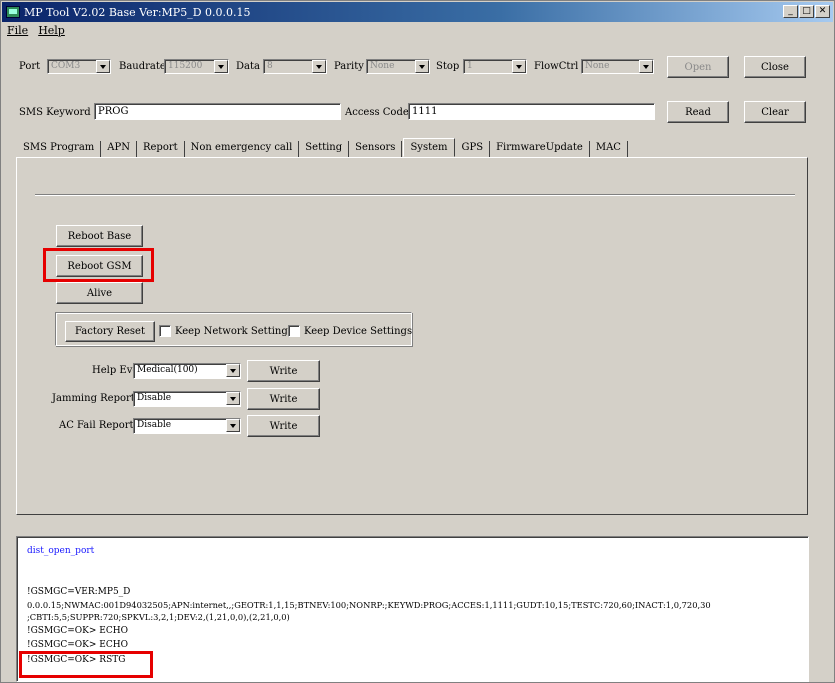  What do you see at coordinates (17, 31) in the screenshot?
I see `menu-file: File` at bounding box center [17, 31].